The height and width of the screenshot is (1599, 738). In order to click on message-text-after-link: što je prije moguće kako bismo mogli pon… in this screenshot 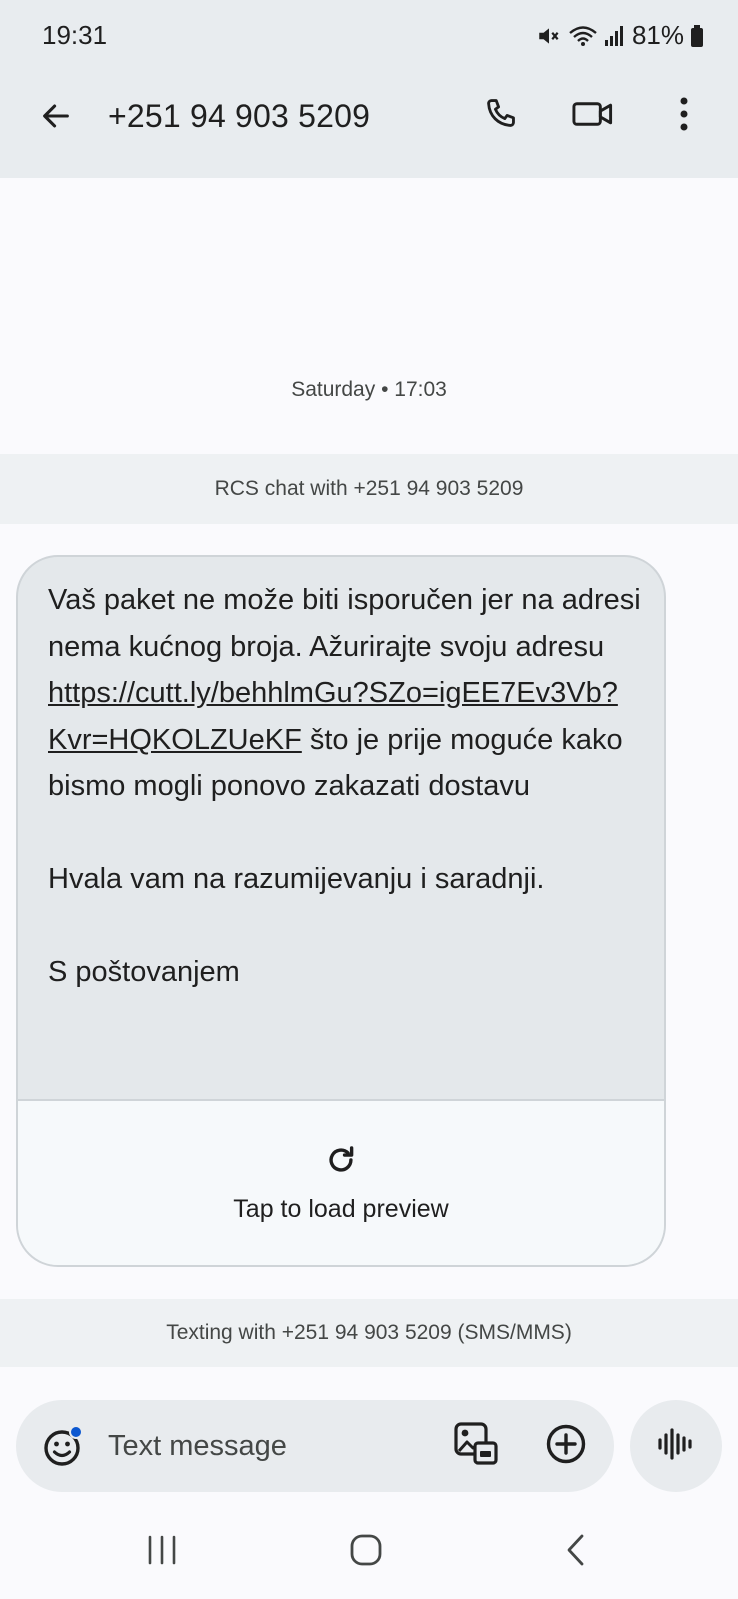, I will do `click(335, 856)`.